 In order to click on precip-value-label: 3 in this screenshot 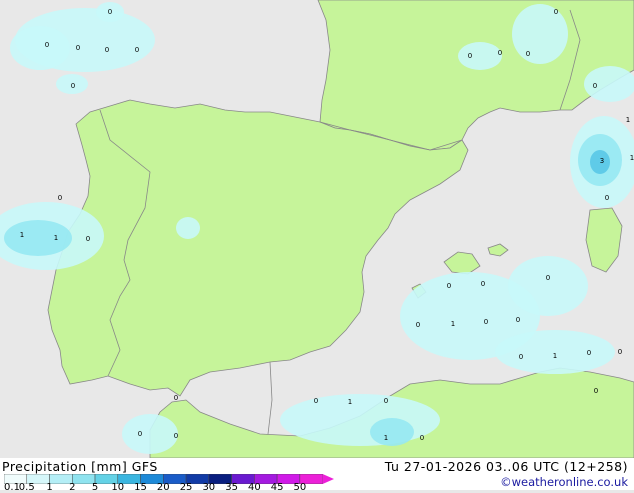, I will do `click(602, 161)`.